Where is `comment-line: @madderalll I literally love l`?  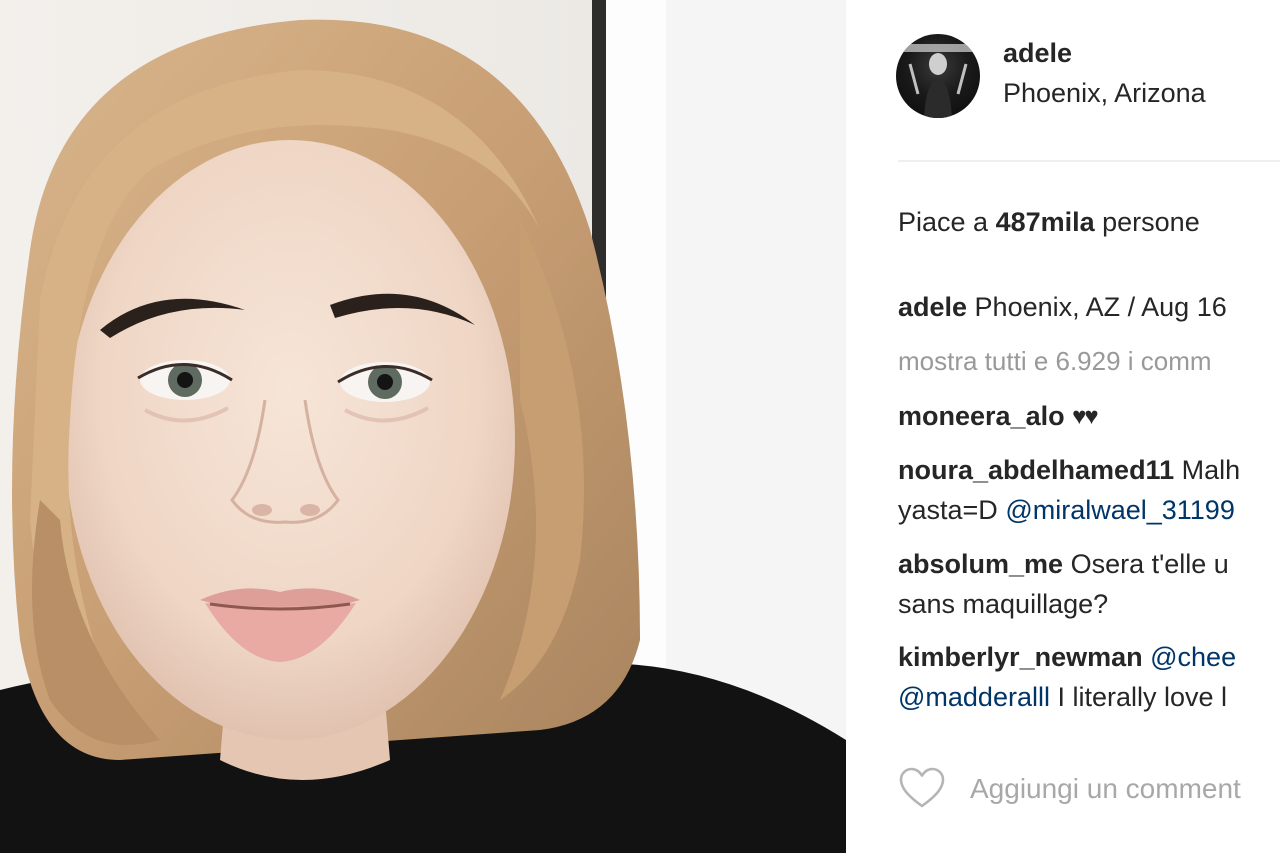 comment-line: @madderalll I literally love l is located at coordinates (1067, 697).